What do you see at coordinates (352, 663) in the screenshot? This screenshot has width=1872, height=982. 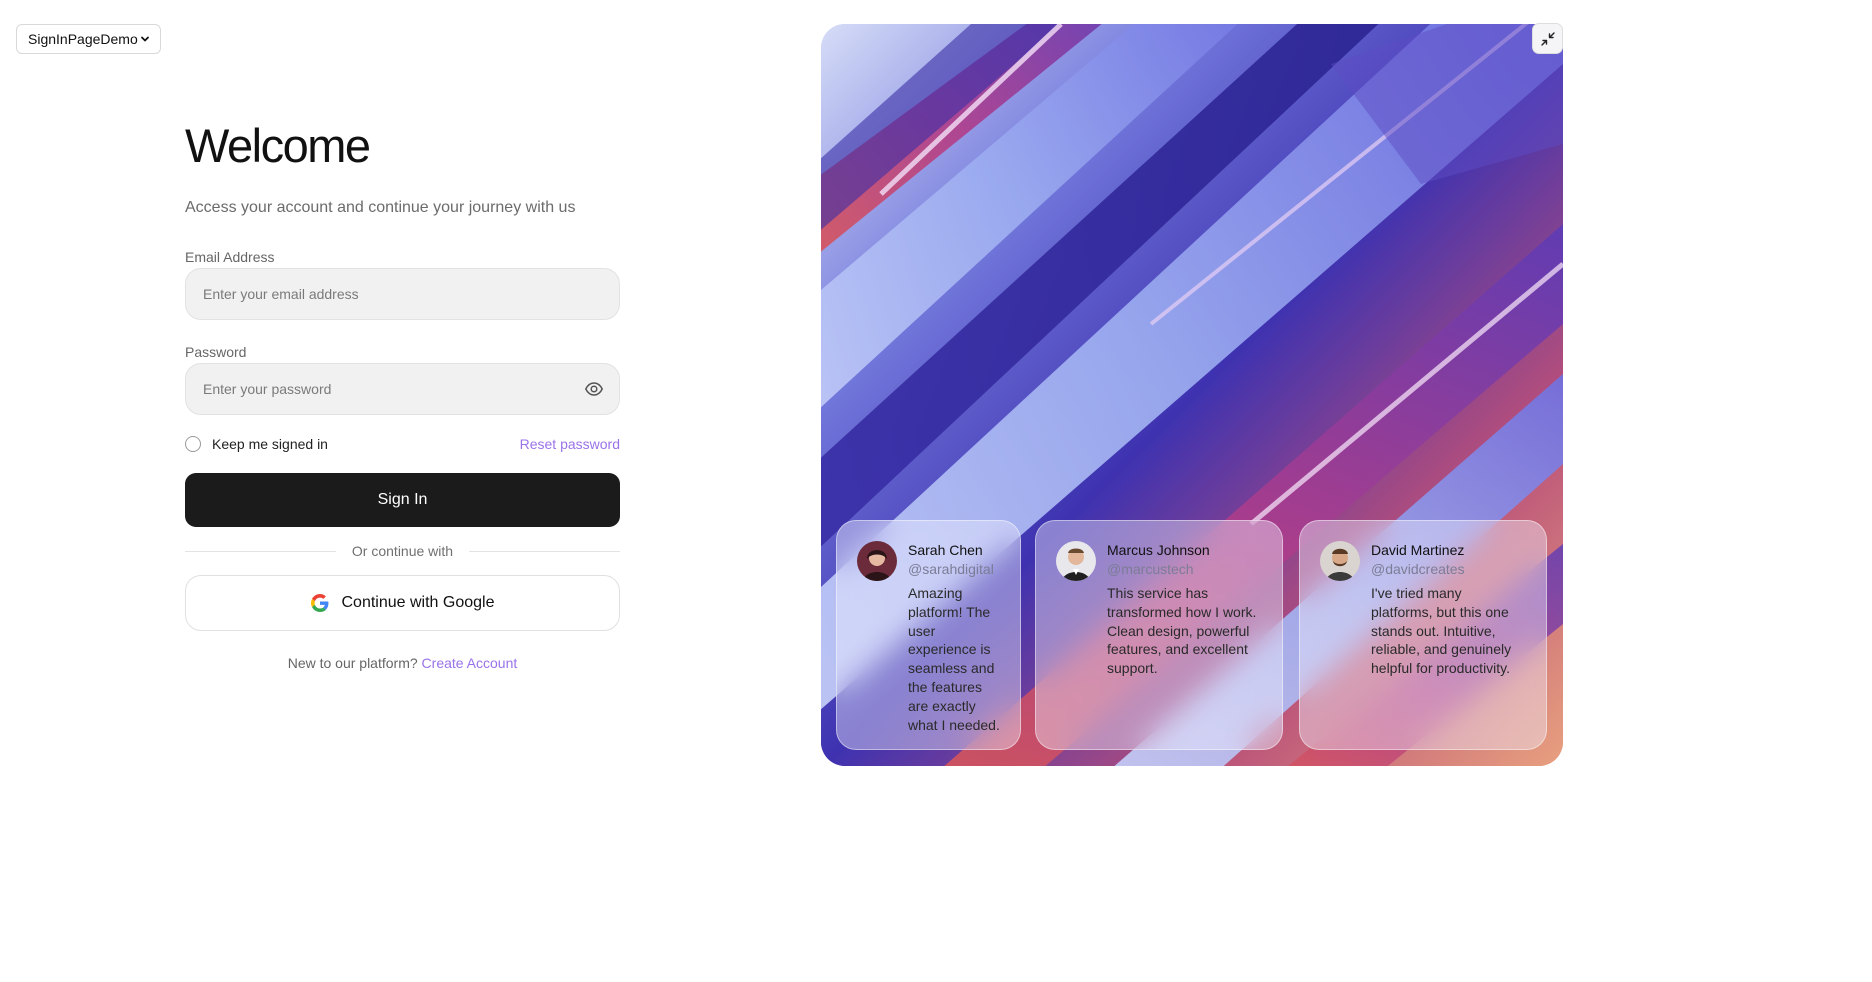 I see `new-user-prompt: New to our platform?` at bounding box center [352, 663].